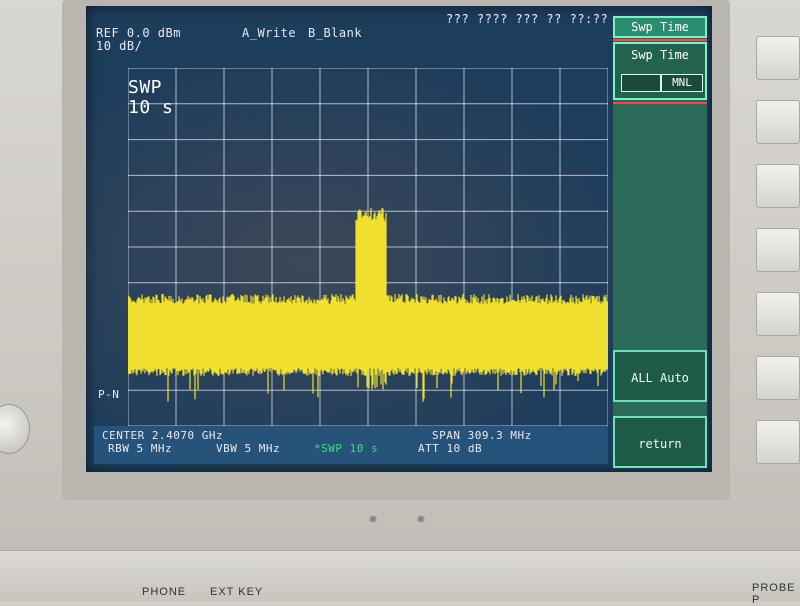  I want to click on softkey-panel: Swp Time Swp Time MNL ALL Auto return, so click(660, 242).